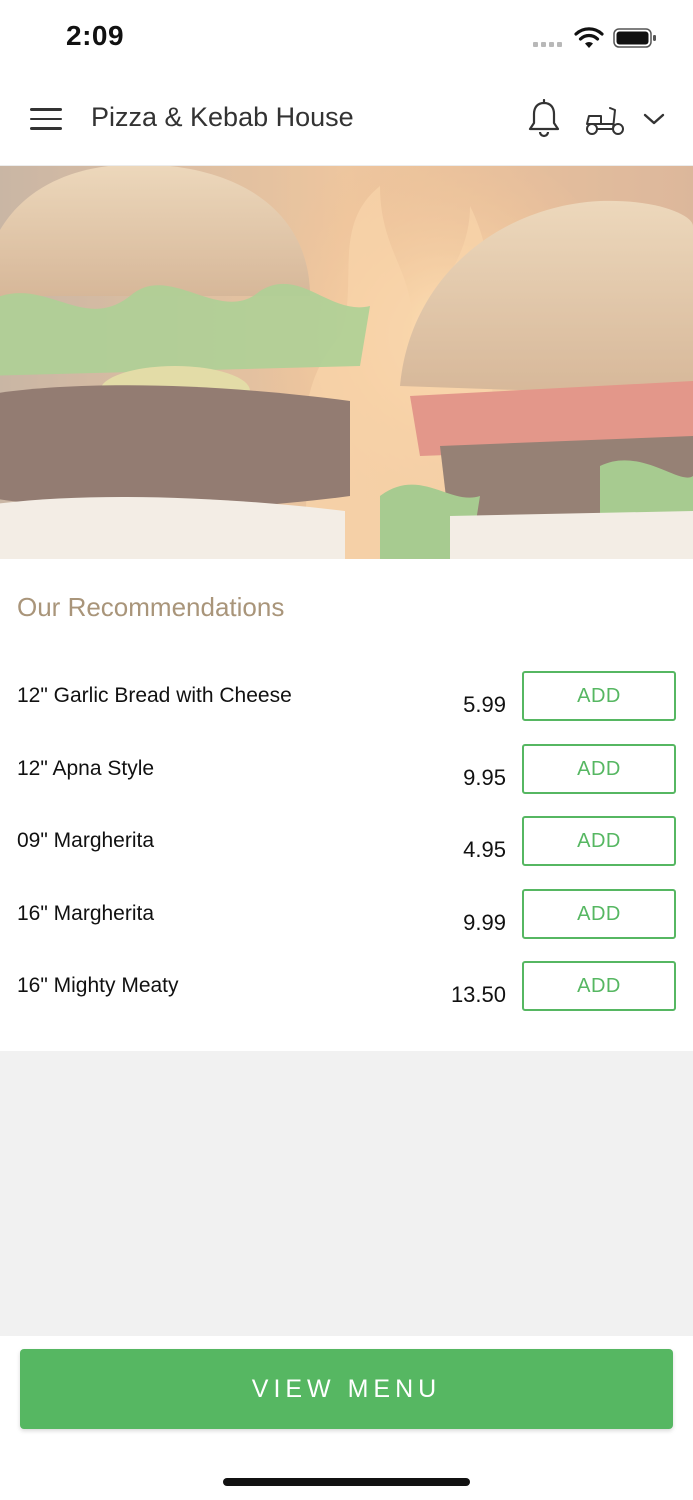  What do you see at coordinates (484, 704) in the screenshot?
I see `item-price: 5.99` at bounding box center [484, 704].